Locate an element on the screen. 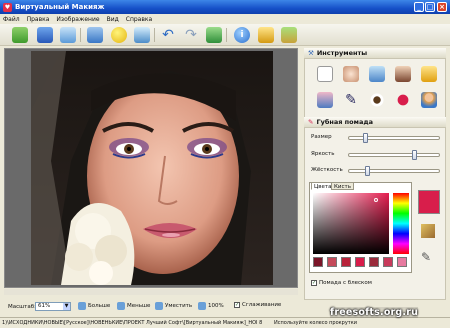 The width and height of the screenshot is (450, 328). lipstick-icon: ✎ is located at coordinates (311, 122).